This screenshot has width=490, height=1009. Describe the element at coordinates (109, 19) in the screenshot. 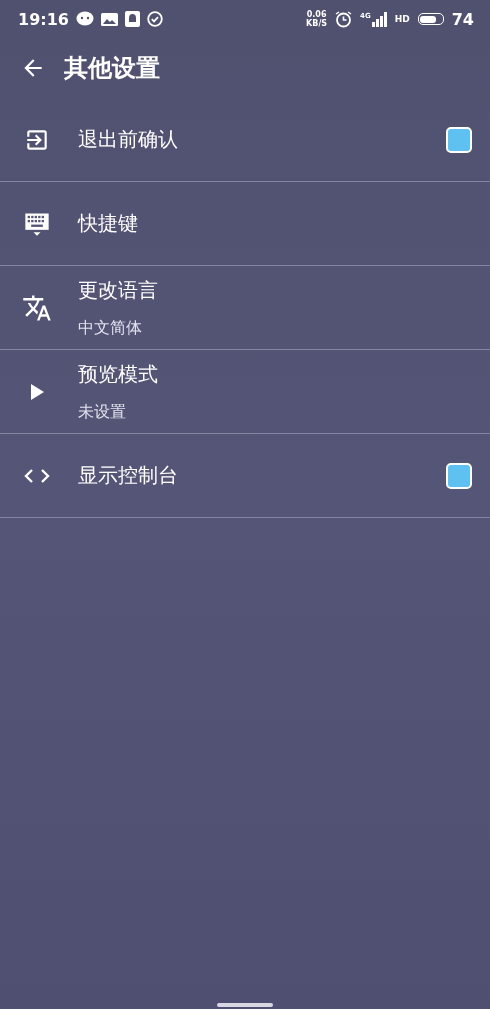

I see `image-icon` at that location.